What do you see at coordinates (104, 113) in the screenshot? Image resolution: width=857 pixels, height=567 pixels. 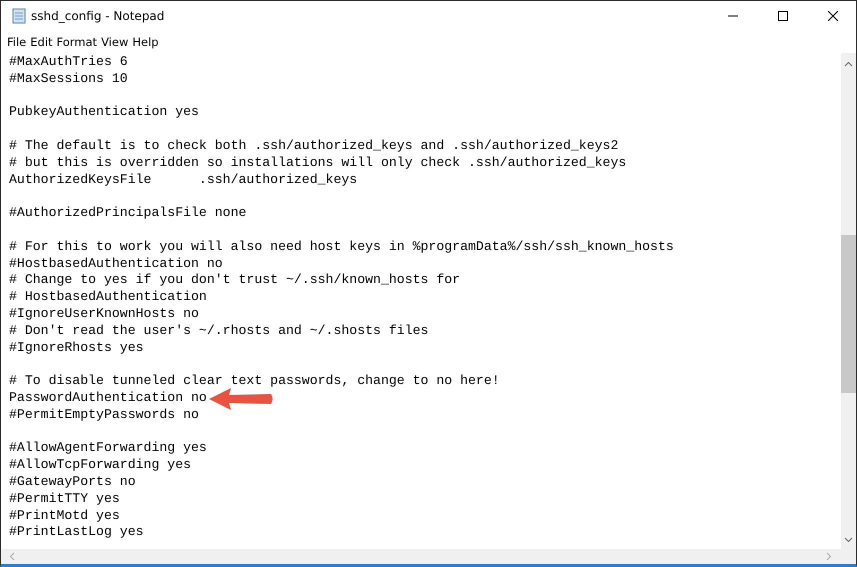 I see `config-line: PubkeyAuthentication yes` at bounding box center [104, 113].